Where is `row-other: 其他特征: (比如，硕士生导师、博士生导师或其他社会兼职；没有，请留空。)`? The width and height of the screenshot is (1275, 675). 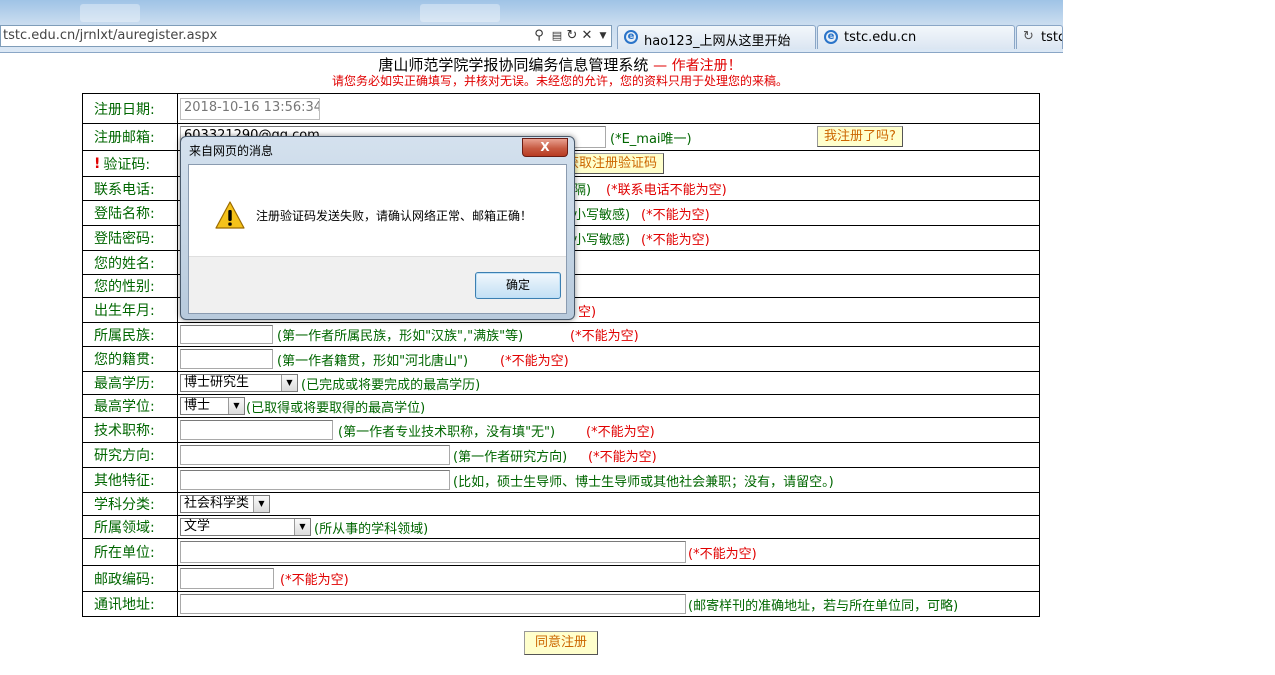
row-other: 其他特征: (比如，硕士生导师、博士生导师或其他社会兼职；没有，请留空。) is located at coordinates (561, 479).